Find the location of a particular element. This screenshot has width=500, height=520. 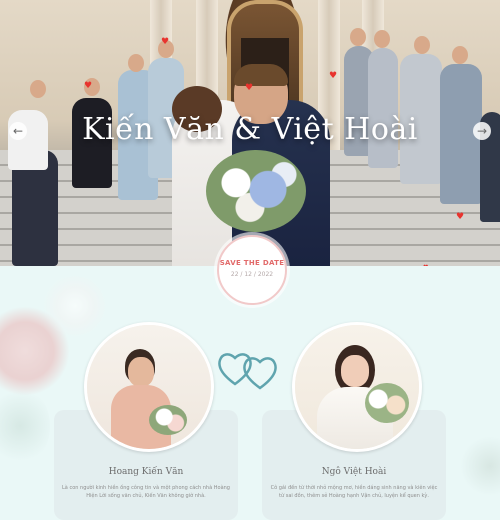

save-the-date-badge: SAVE THE DATE 22 / 12 / 2022 is located at coordinates (252, 270).